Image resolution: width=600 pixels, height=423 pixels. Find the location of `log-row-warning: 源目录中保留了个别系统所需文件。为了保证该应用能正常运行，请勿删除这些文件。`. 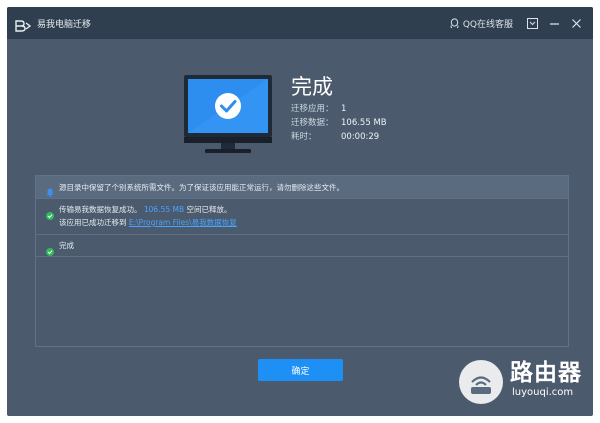

log-row-warning: 源目录中保留了个别系统所需文件。为了保证该应用能正常运行，请勿删除这些文件。 is located at coordinates (302, 187).